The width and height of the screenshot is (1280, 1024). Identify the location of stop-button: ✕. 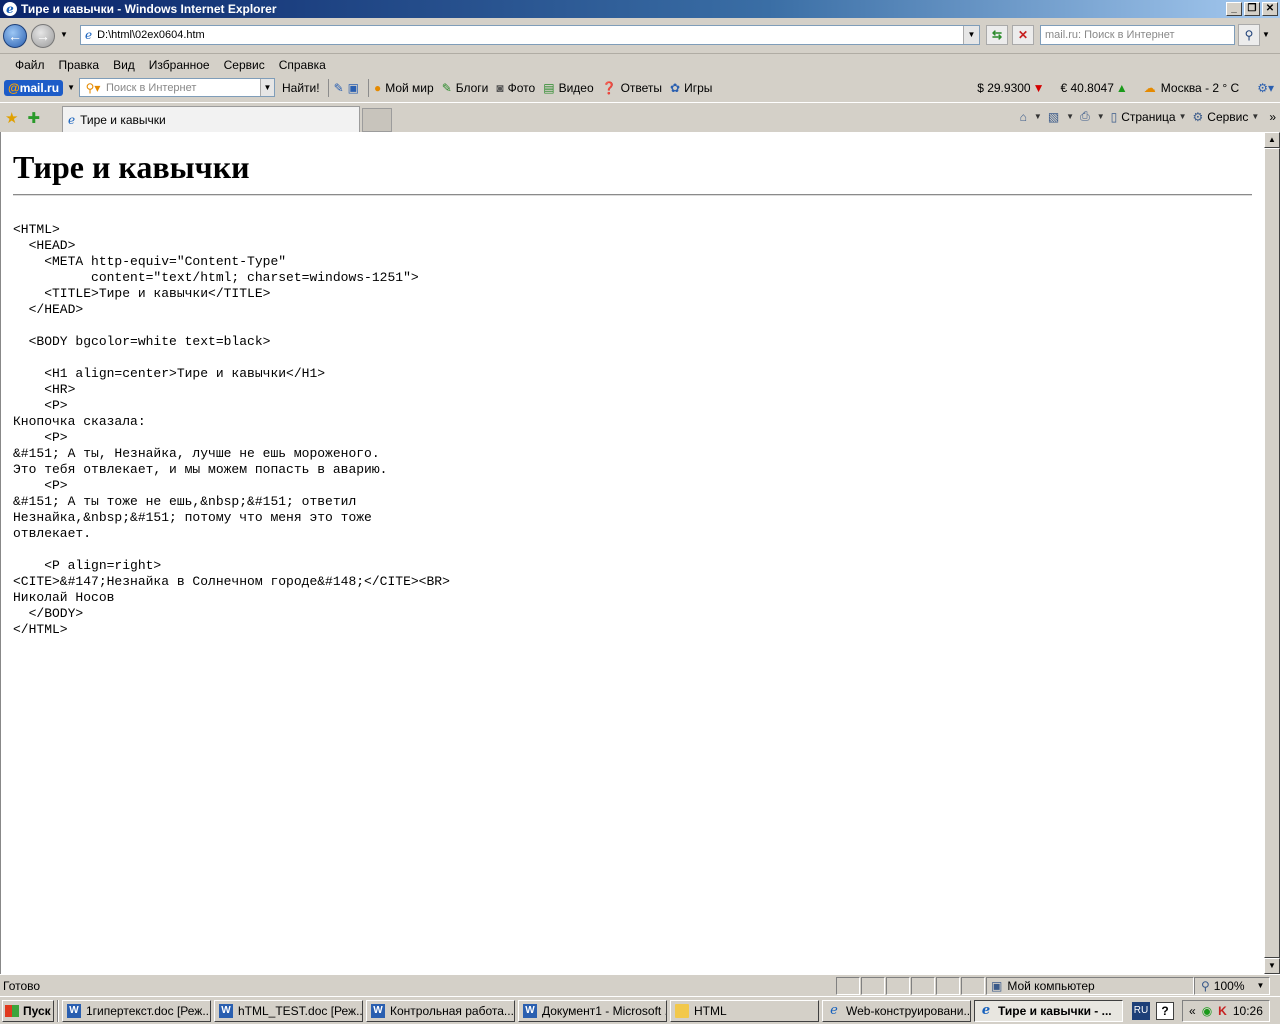
(1023, 35).